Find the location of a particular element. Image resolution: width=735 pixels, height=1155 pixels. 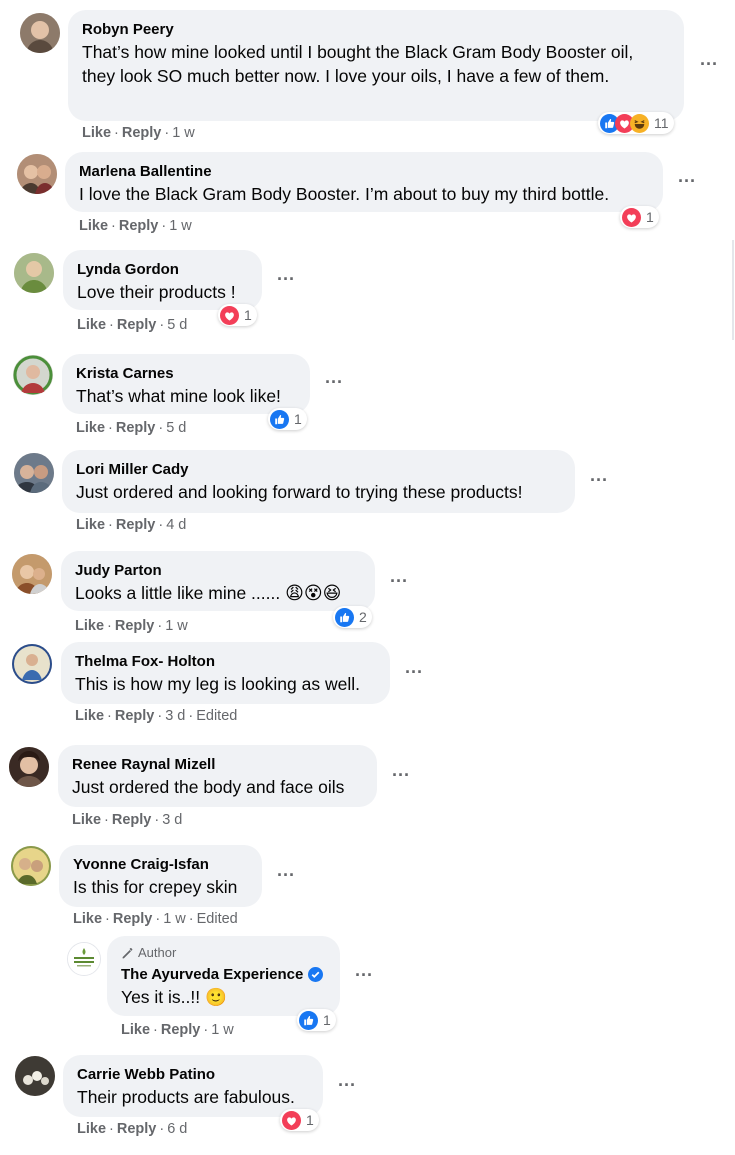

comment-author-name: Marlena Ballentine is located at coordinates (364, 171).